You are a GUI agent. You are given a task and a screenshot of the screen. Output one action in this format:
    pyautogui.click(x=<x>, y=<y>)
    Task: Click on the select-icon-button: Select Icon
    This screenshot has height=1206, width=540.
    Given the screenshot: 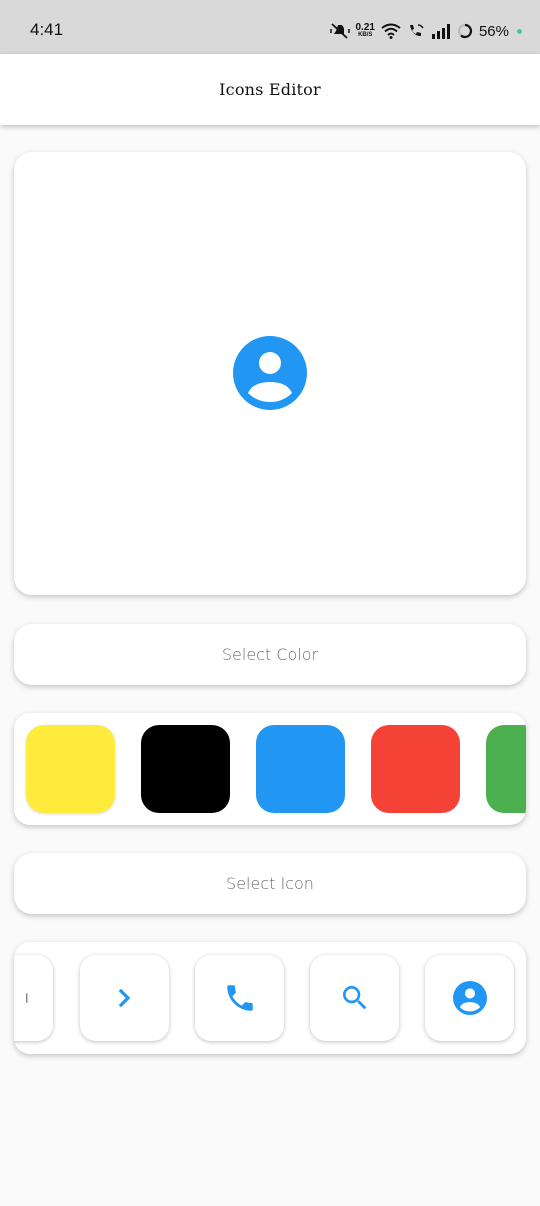 What is the action you would take?
    pyautogui.click(x=270, y=883)
    